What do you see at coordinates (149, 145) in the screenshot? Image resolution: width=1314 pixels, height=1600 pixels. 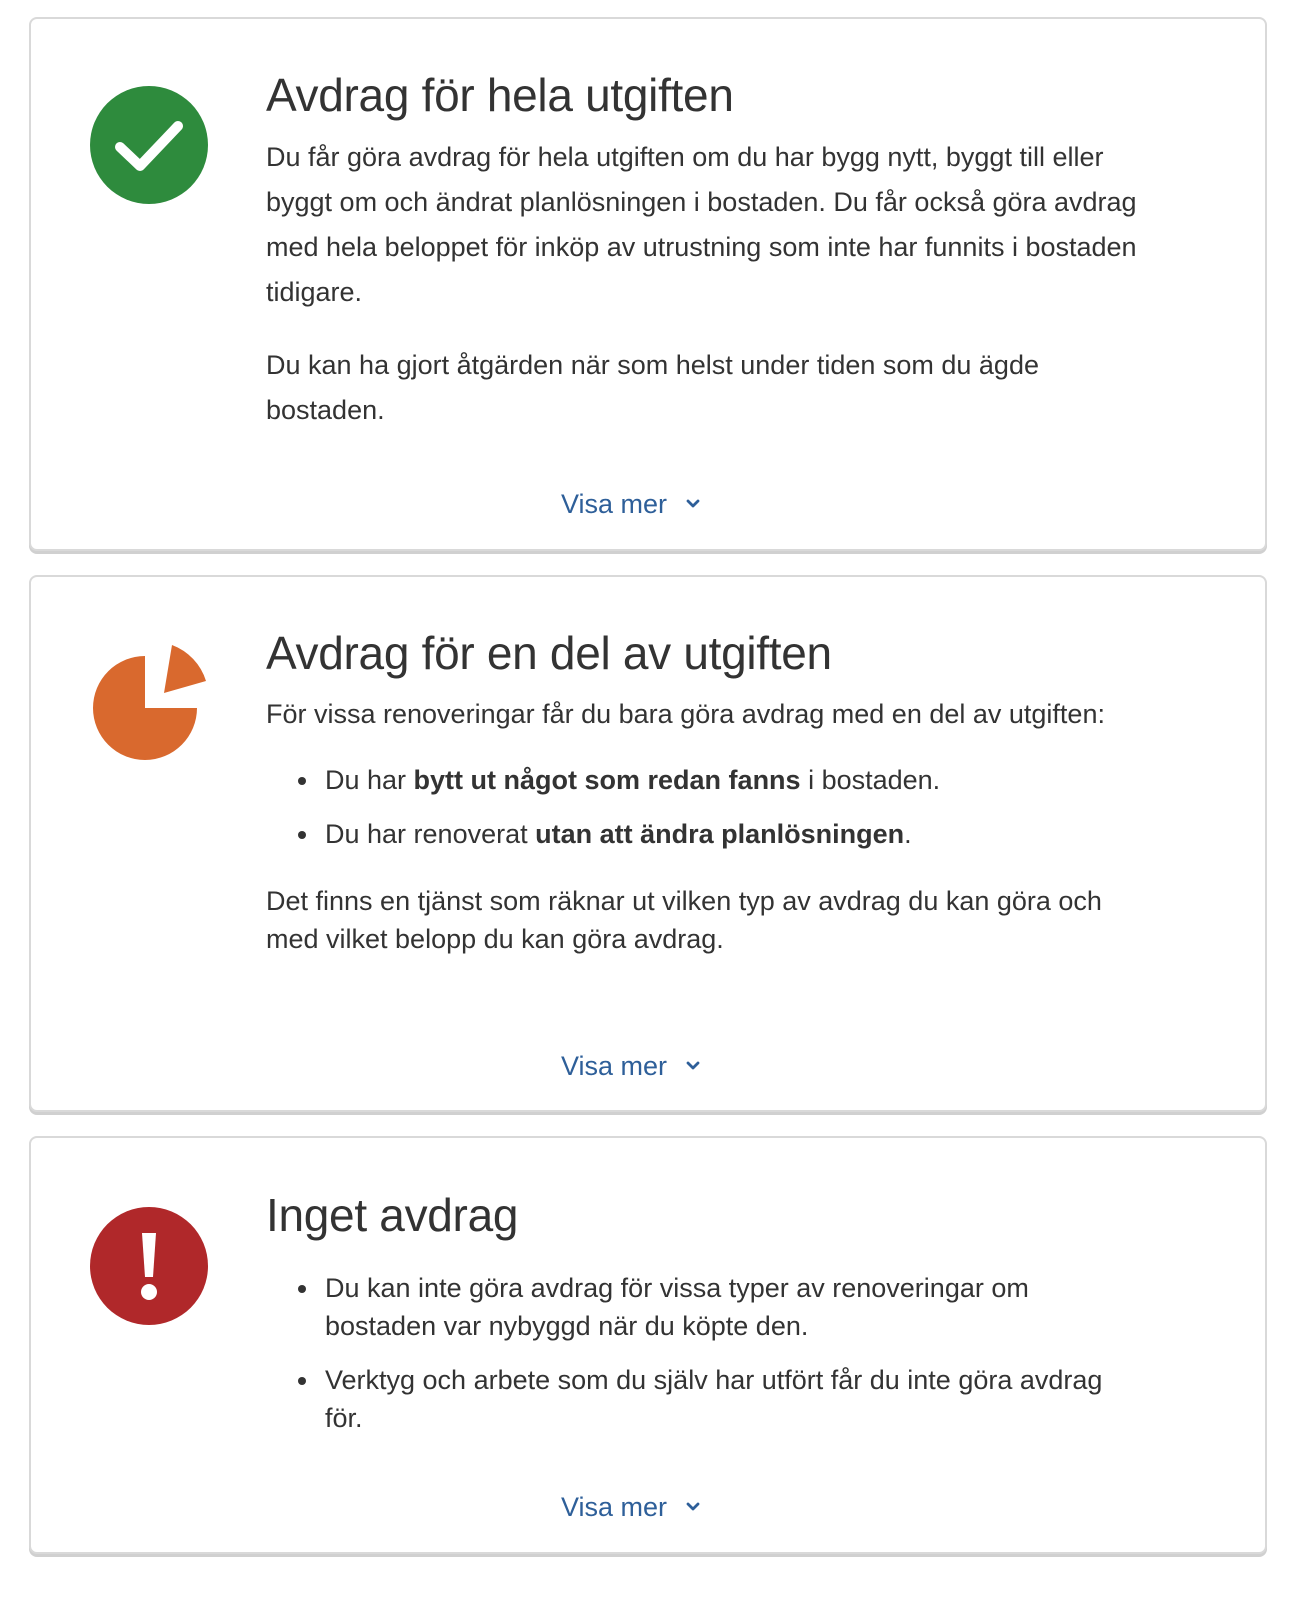 I see `check-circle-icon` at bounding box center [149, 145].